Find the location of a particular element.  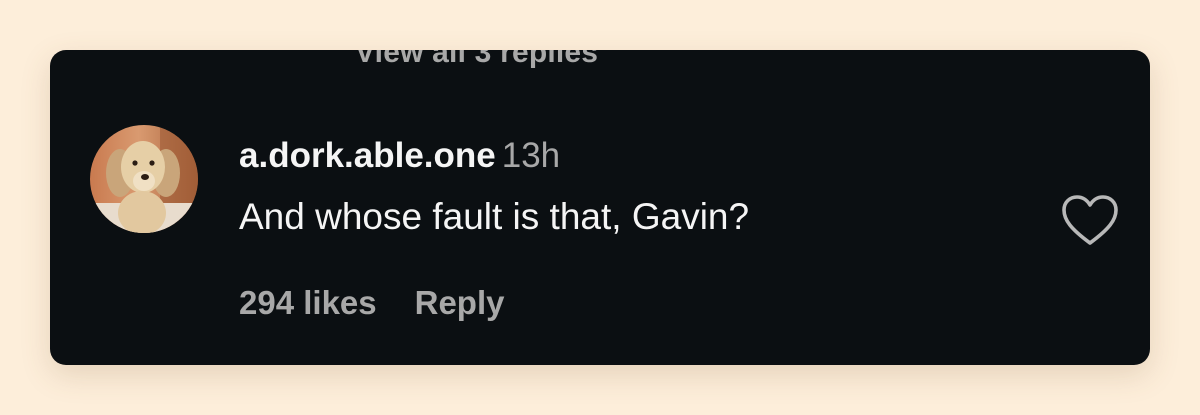

comment-actions: 294 likes Reply is located at coordinates (372, 303).